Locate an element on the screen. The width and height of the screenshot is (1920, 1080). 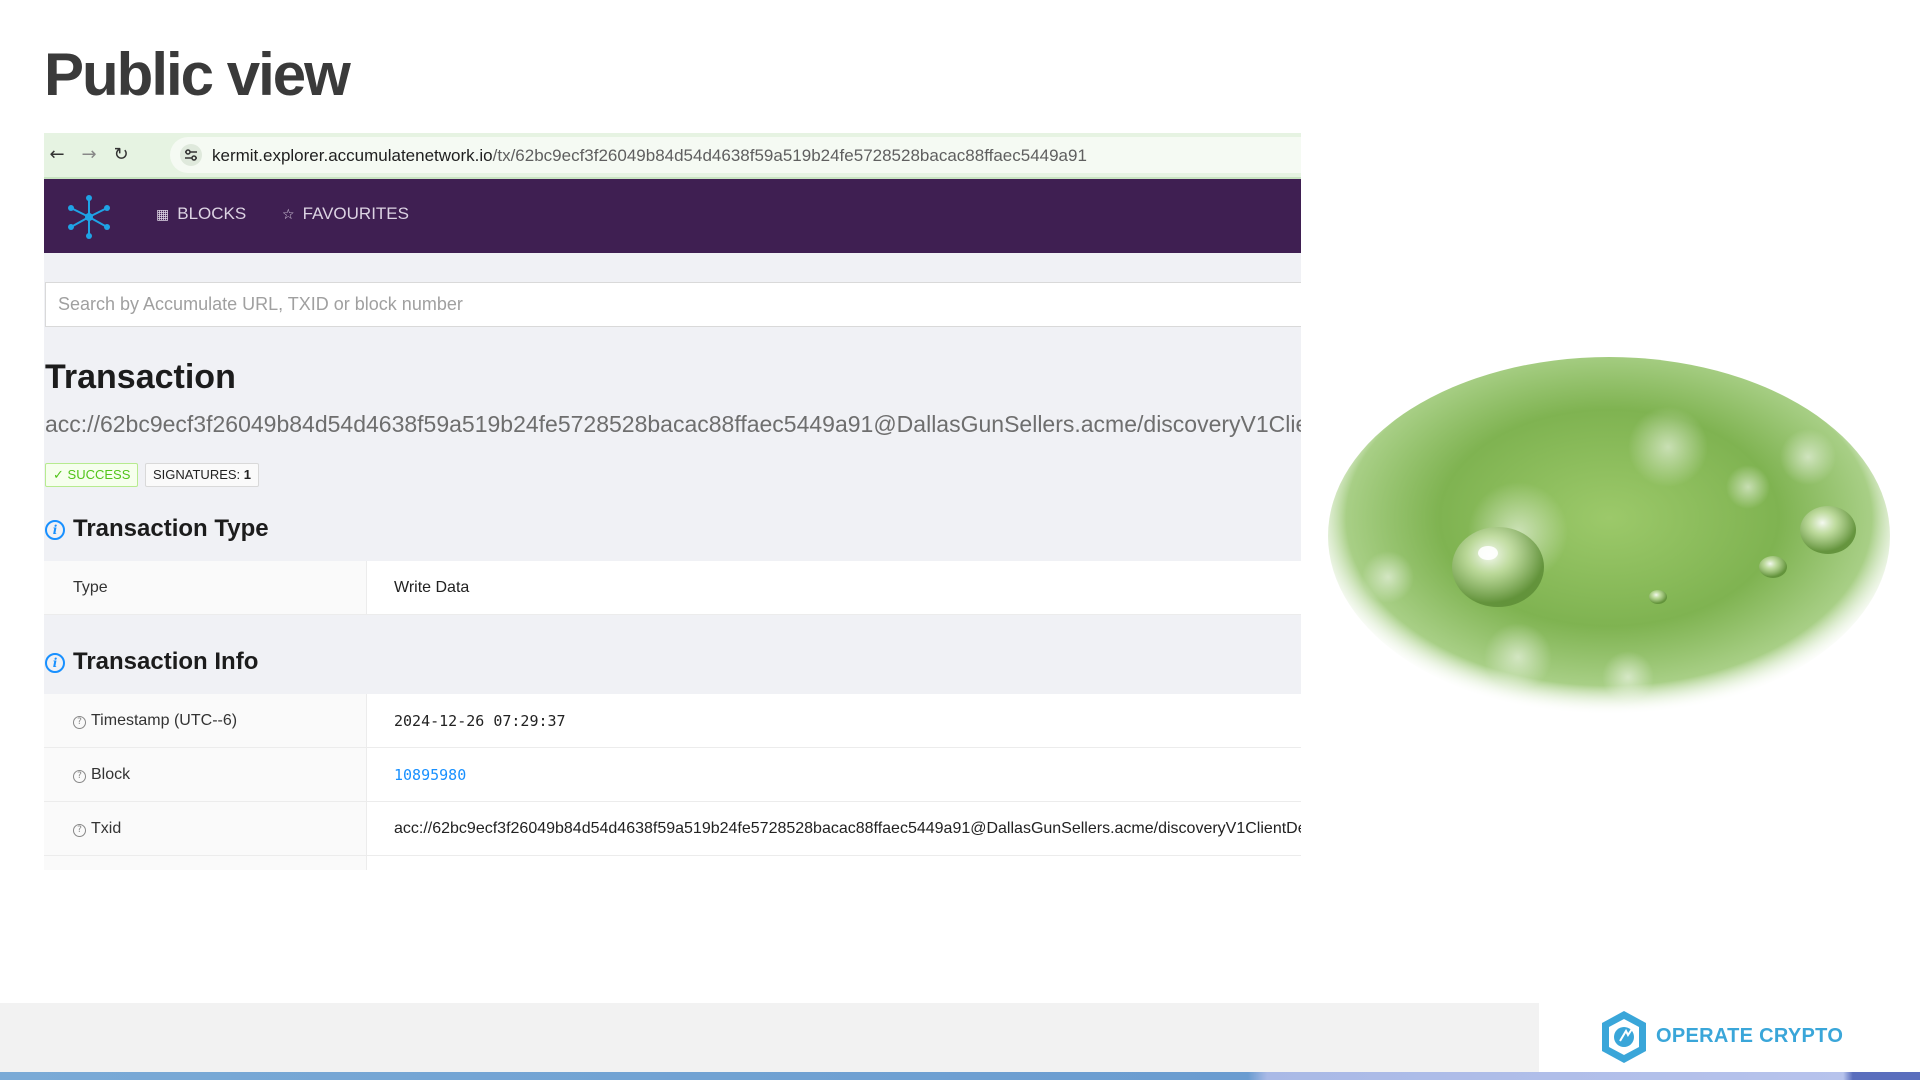
status-text: SUCCESS is located at coordinates (99, 474).